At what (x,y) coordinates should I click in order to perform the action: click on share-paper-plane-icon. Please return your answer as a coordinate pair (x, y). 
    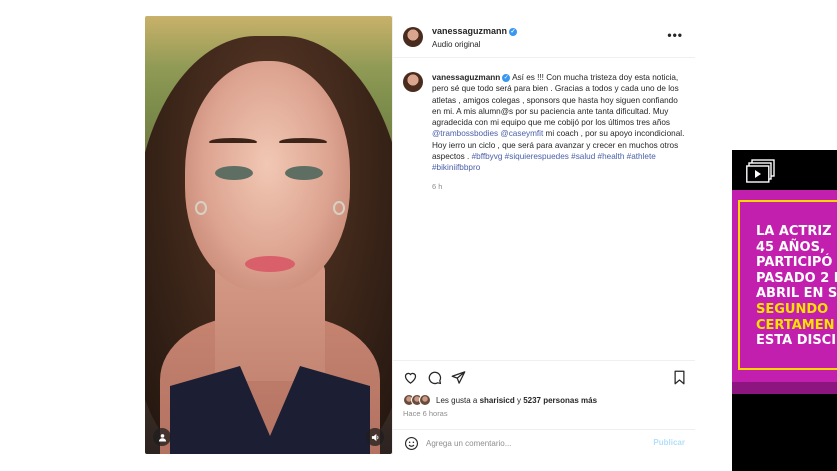
    Looking at the image, I should click on (458, 377).